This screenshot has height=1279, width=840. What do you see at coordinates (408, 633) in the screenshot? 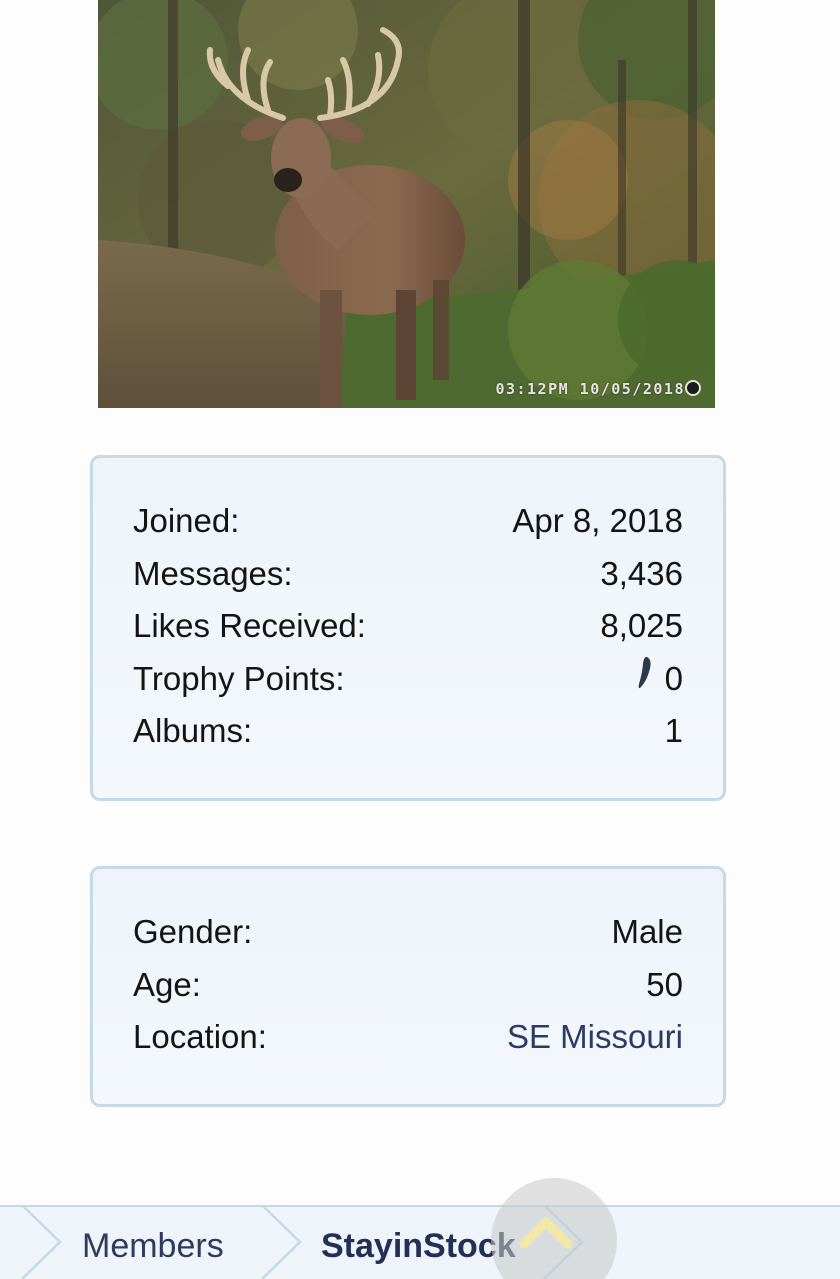
I see `likes-row: Likes Received: 8,025` at bounding box center [408, 633].